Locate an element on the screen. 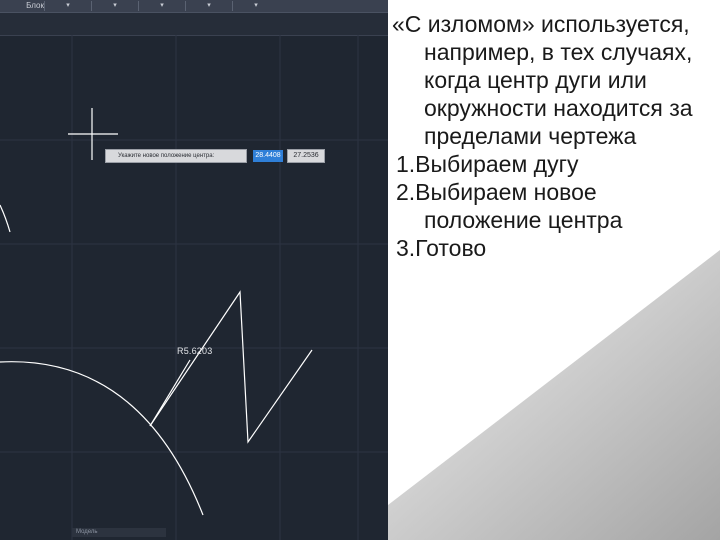 The image size is (720, 540). bullet-step-2: 2.Выбираем новое положение центра is located at coordinates (509, 206).